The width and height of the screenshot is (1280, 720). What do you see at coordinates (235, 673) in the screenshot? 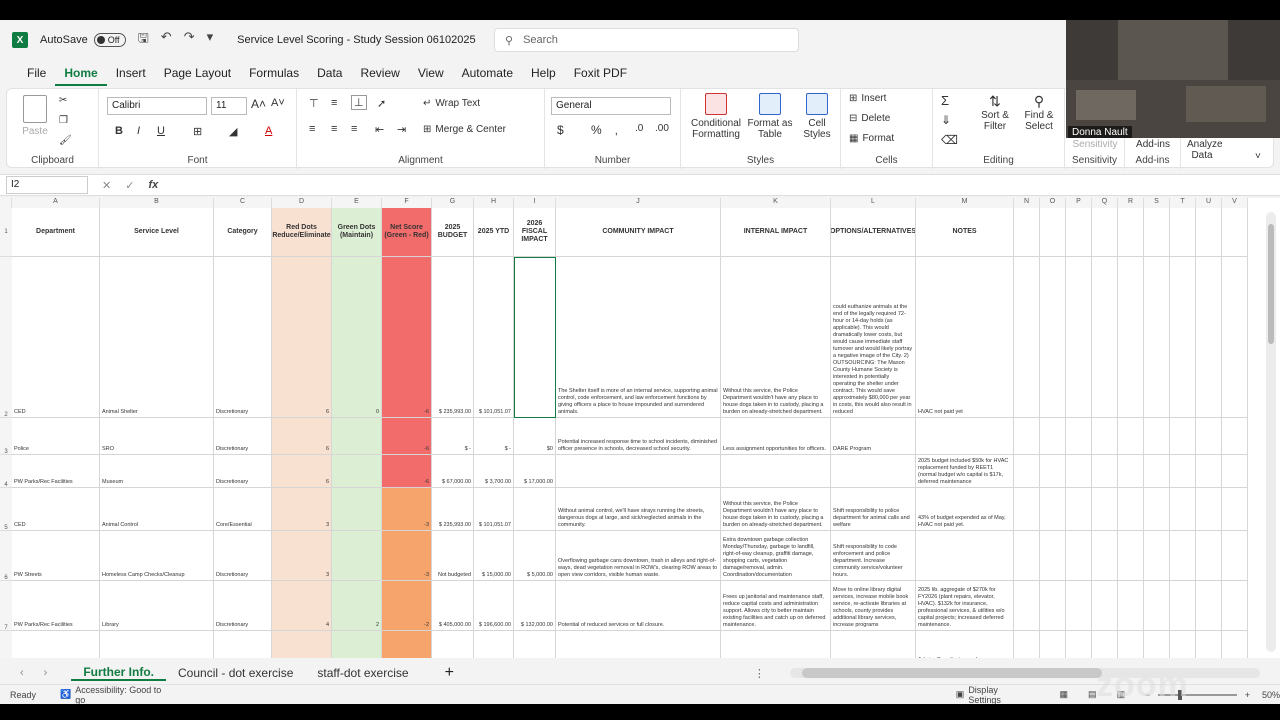
I see `sheet-tab-council: Council - dot exercise` at bounding box center [235, 673].